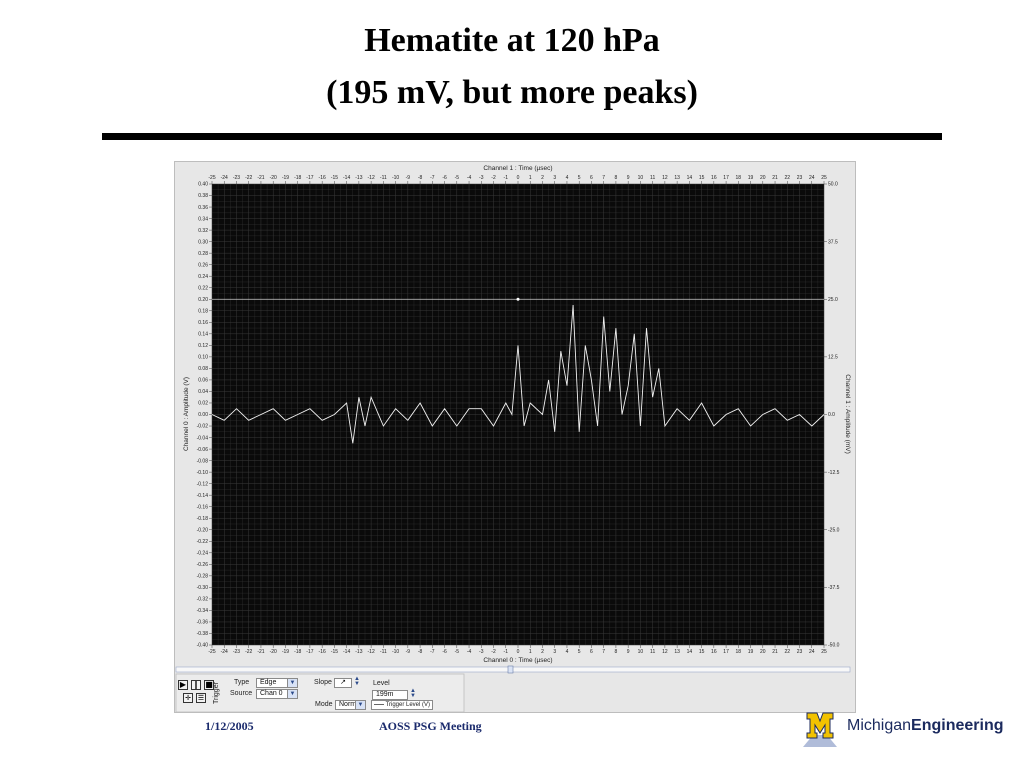  Describe the element at coordinates (603, 652) in the screenshot. I see `x-tick-label-bottom: 7` at that location.